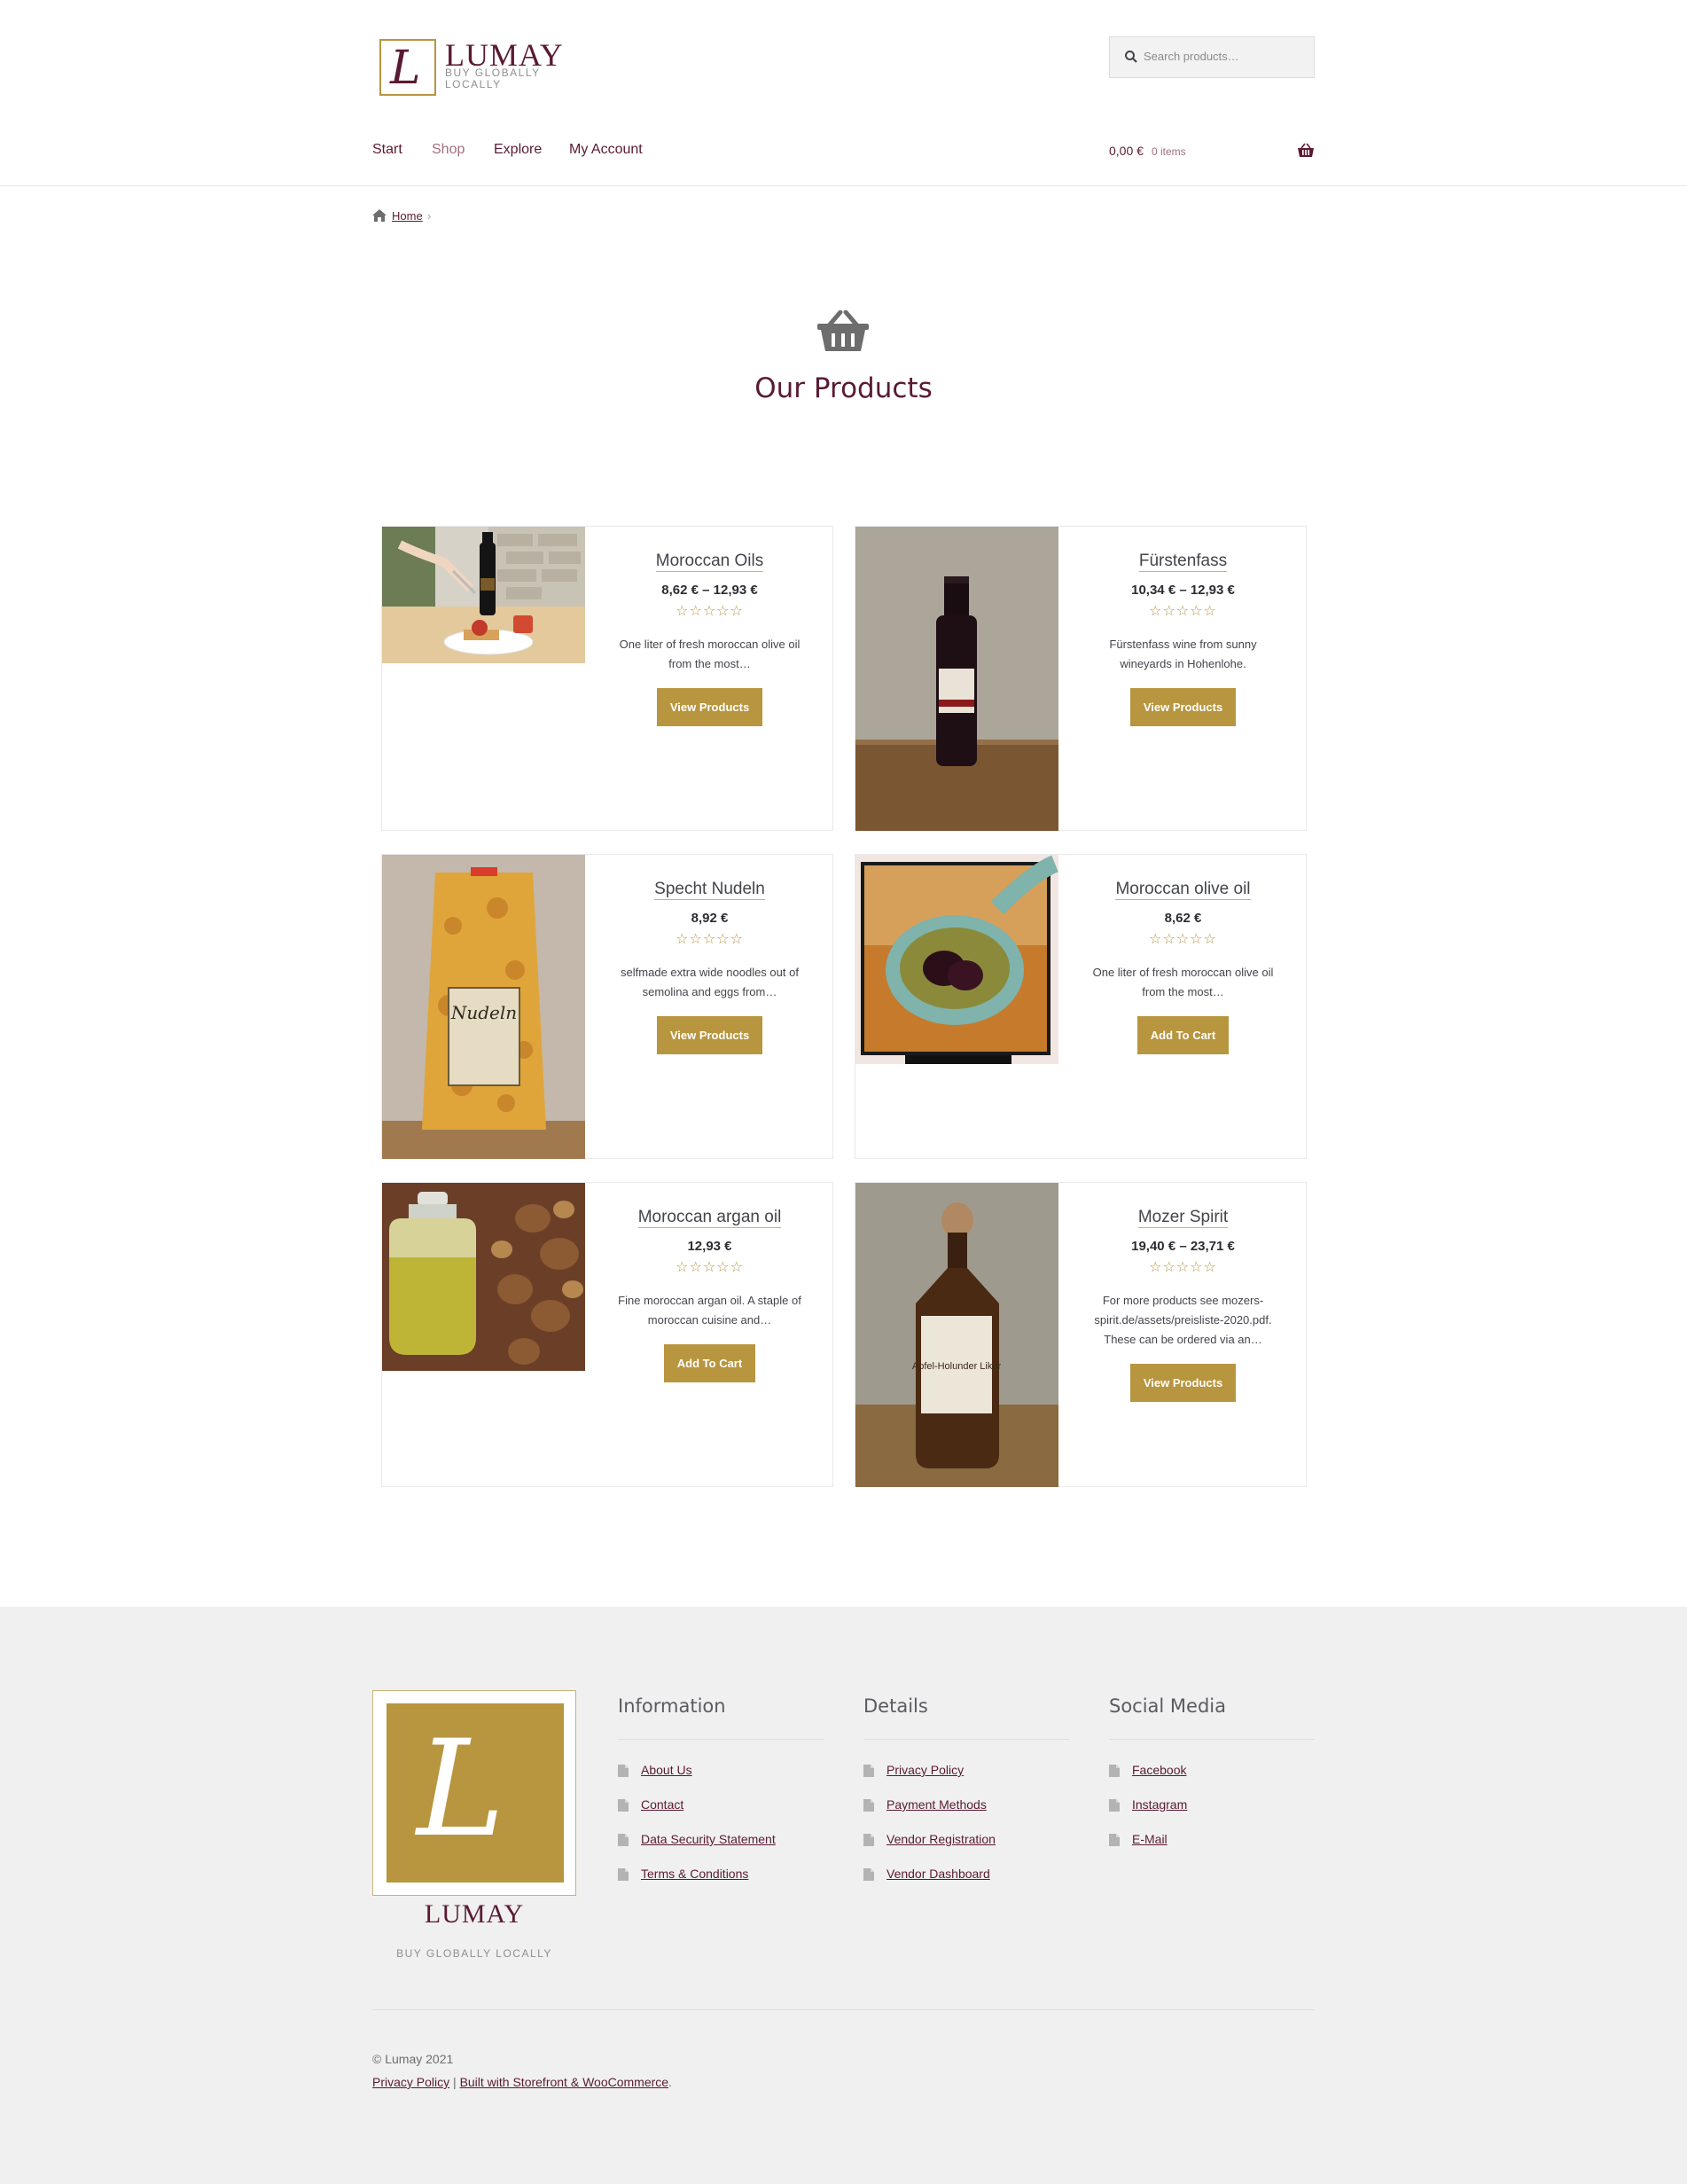 This screenshot has height=2184, width=1687. What do you see at coordinates (708, 1839) in the screenshot?
I see `footer-link-data-security: Data Security Statement` at bounding box center [708, 1839].